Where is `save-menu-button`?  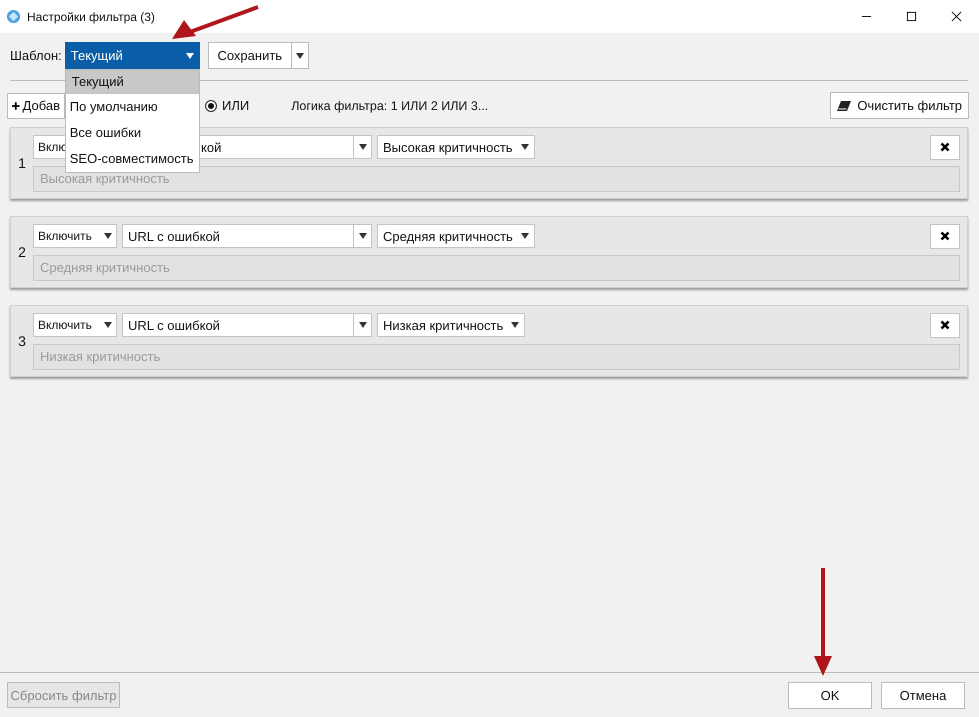 save-menu-button is located at coordinates (300, 55).